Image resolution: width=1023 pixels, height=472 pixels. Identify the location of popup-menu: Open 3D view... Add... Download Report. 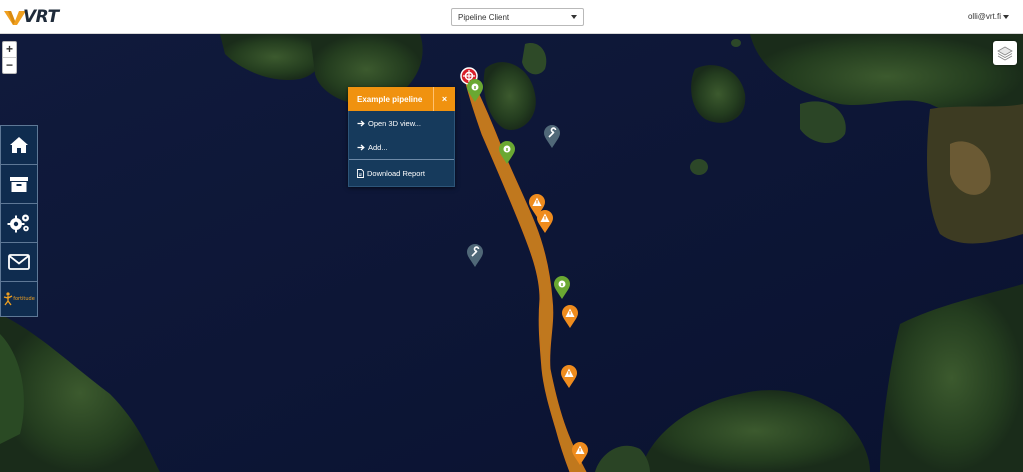
(401, 149).